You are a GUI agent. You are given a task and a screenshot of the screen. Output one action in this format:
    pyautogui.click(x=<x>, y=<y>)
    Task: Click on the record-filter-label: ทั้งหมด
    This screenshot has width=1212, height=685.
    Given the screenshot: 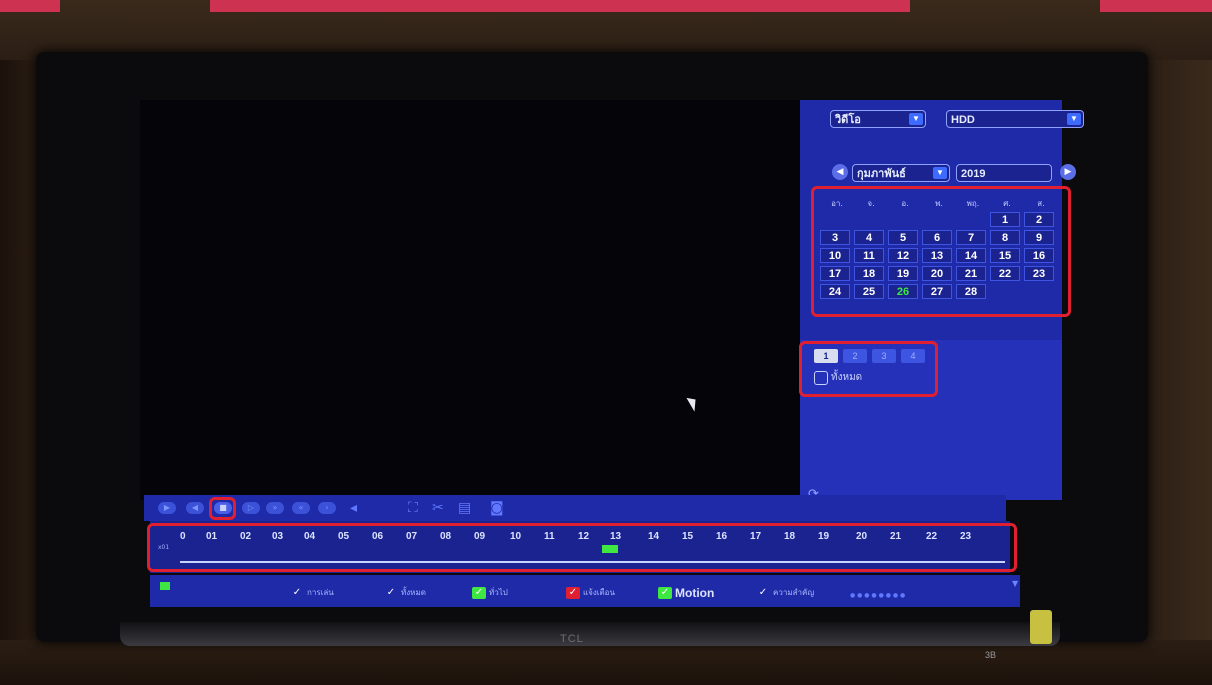 What is the action you would take?
    pyautogui.click(x=413, y=592)
    